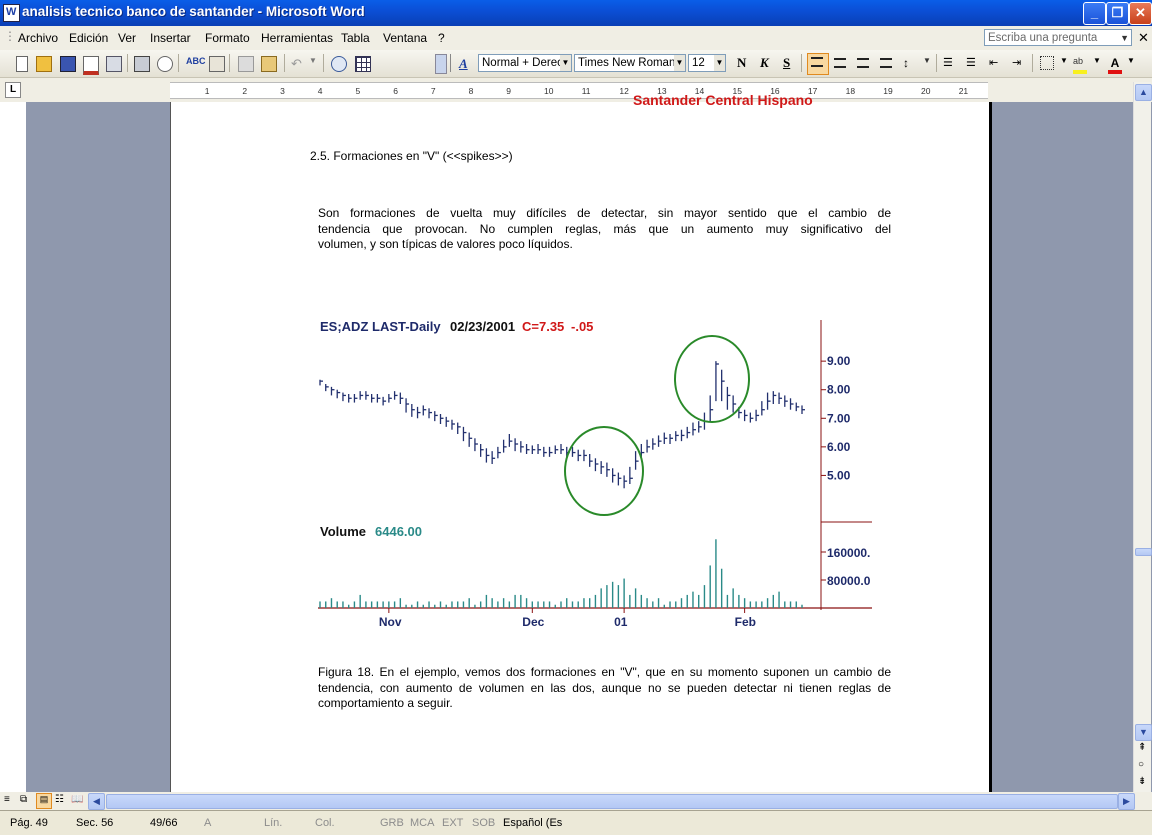  What do you see at coordinates (1141, 764) in the screenshot?
I see `browse-object-icon: ○` at bounding box center [1141, 764].